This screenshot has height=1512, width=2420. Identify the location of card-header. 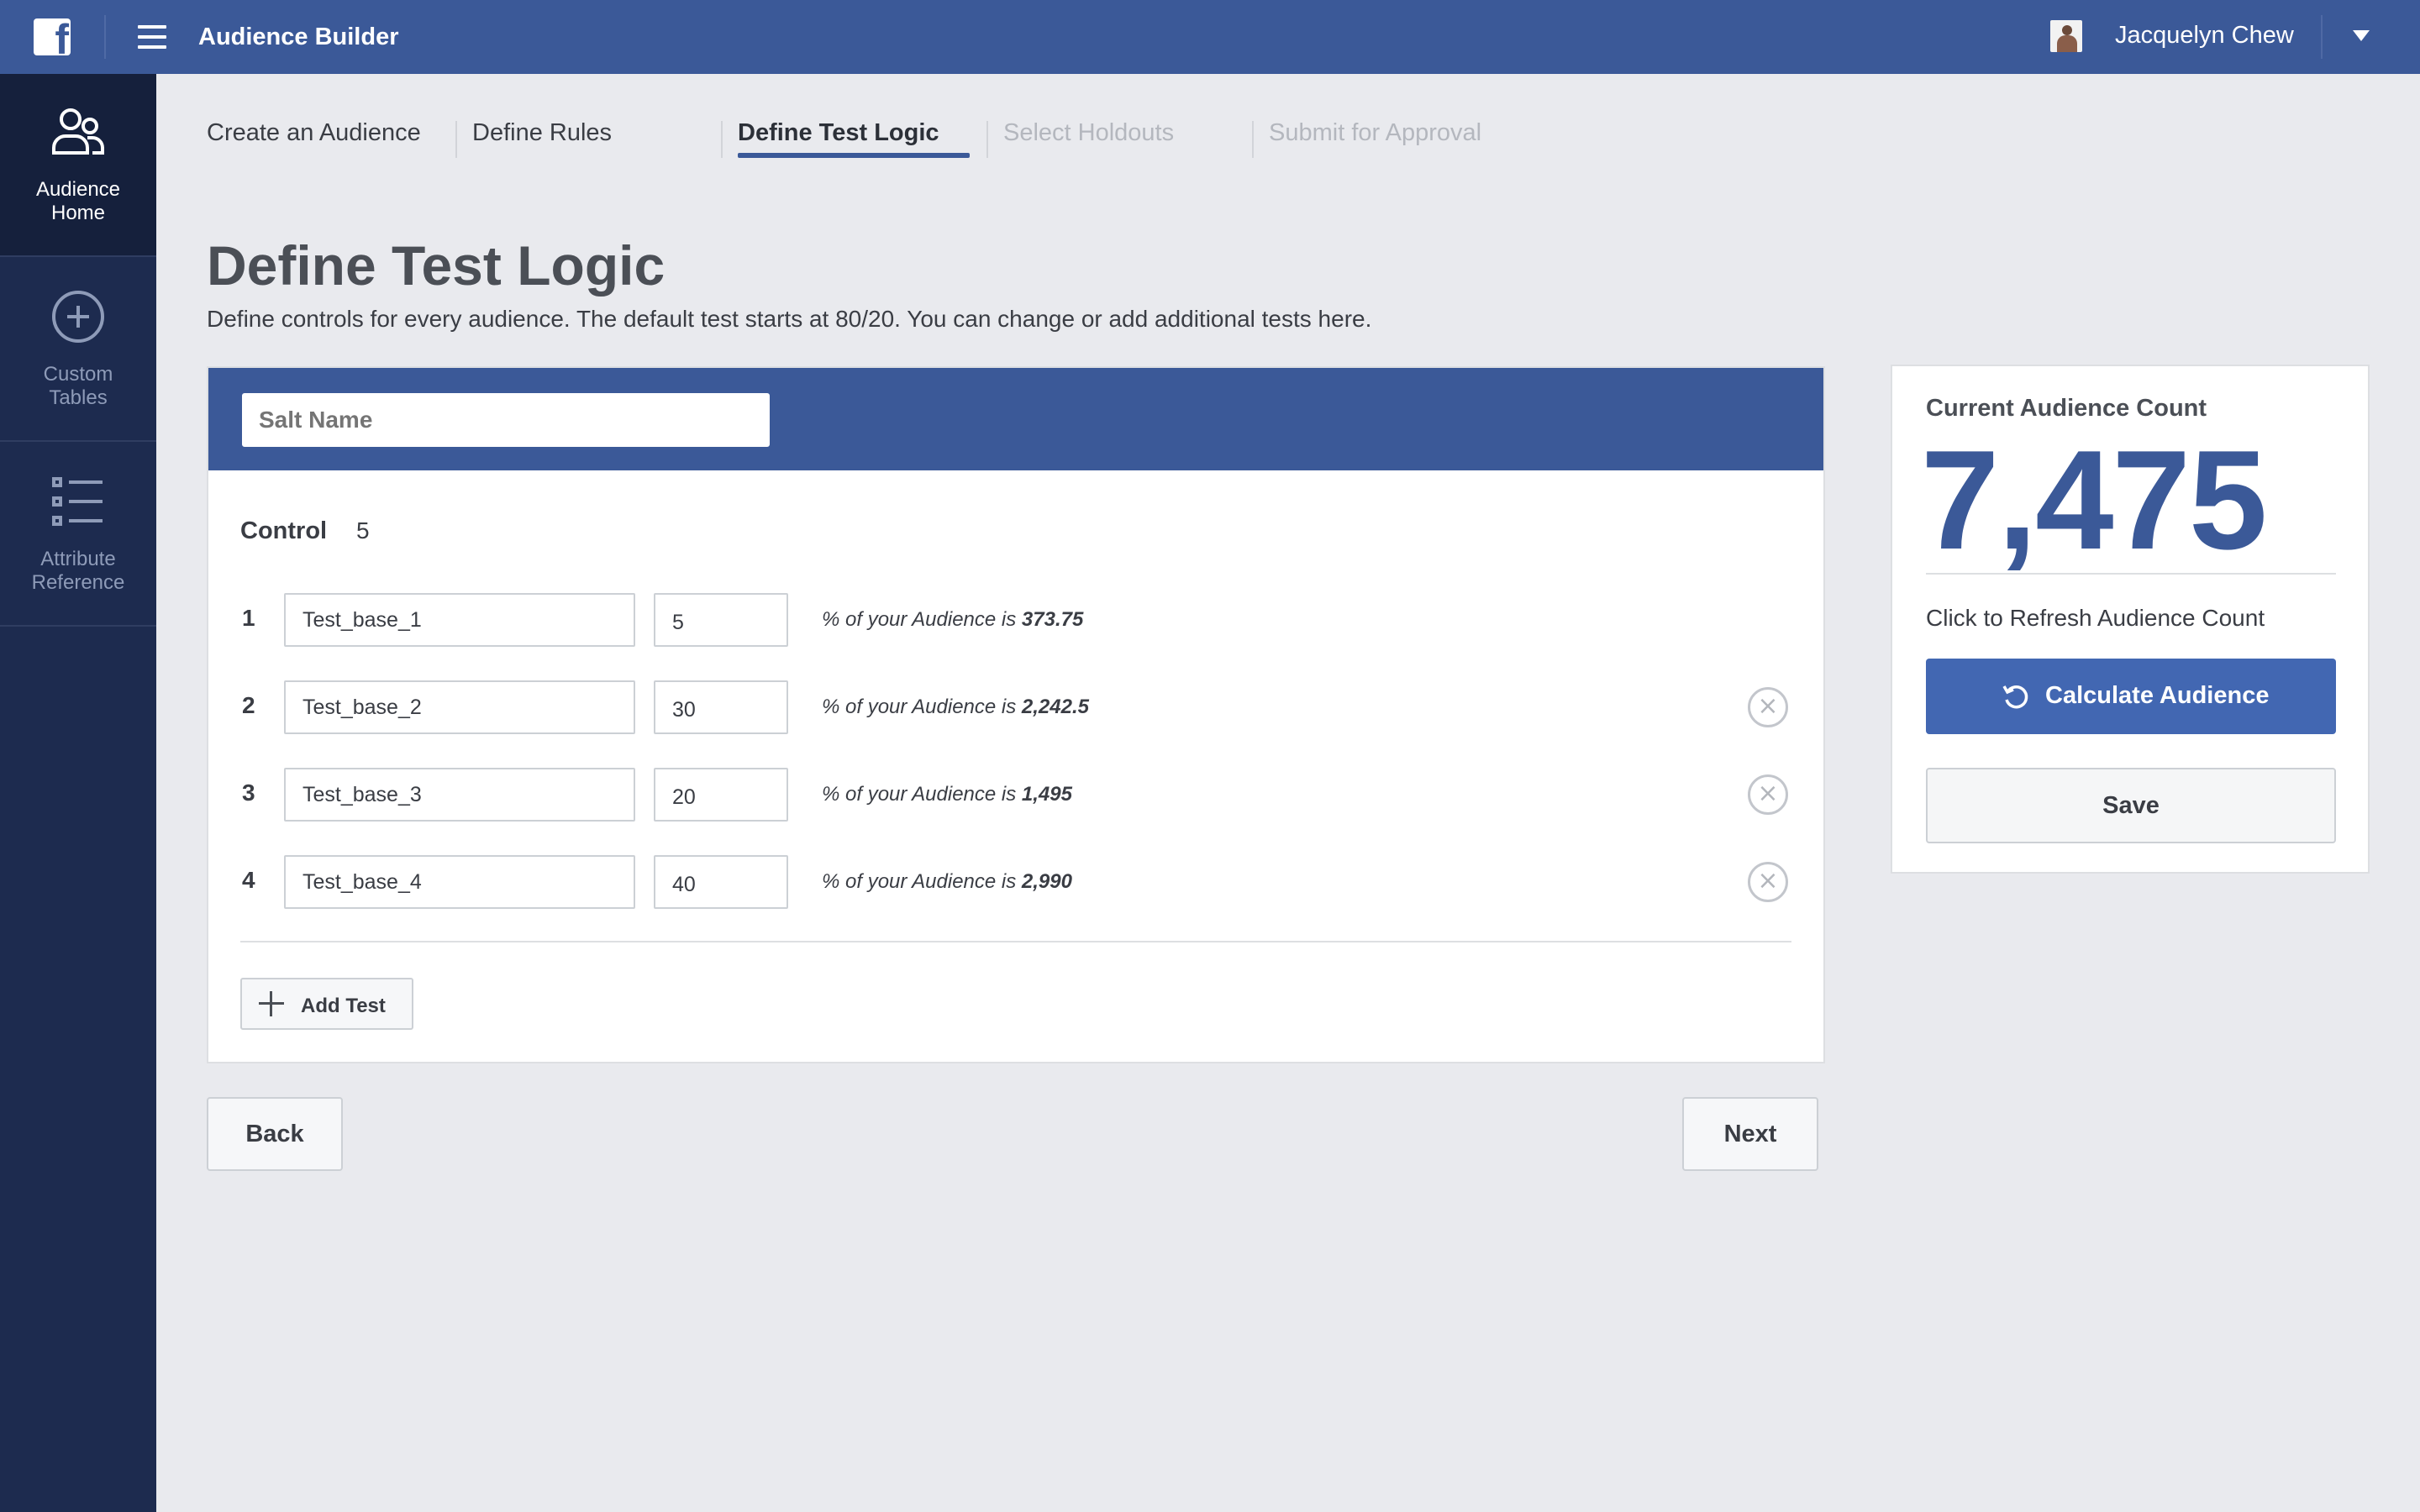
(1016, 419).